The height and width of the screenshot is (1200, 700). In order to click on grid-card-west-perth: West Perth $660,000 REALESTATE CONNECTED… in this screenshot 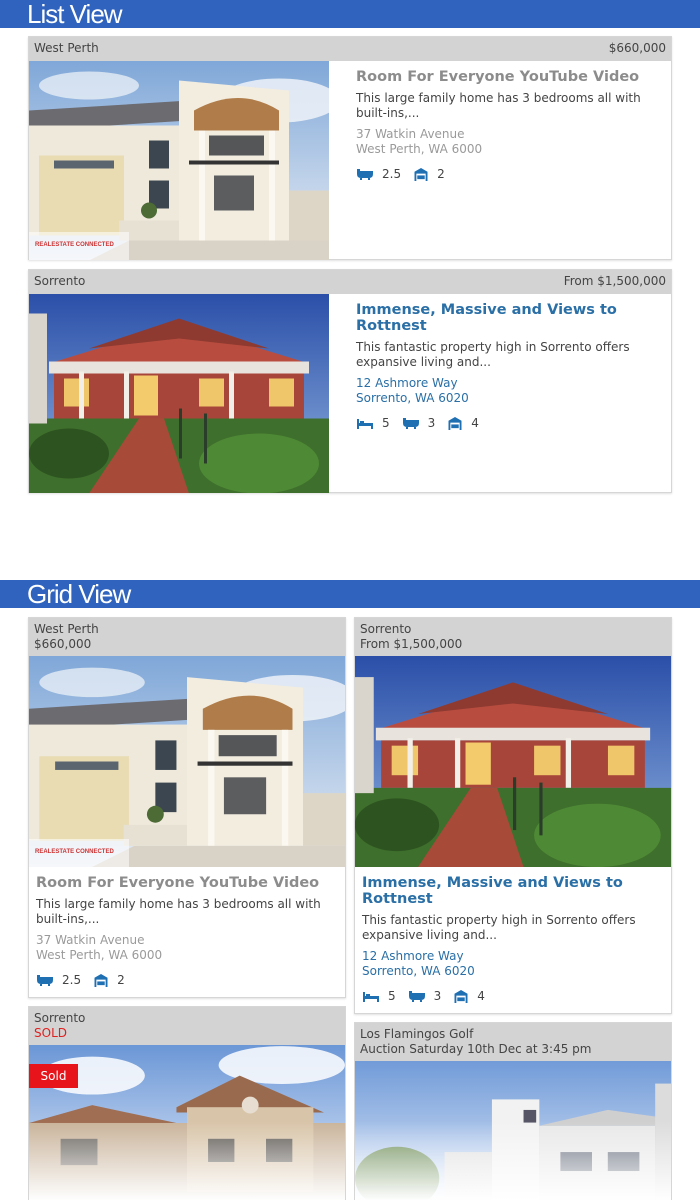, I will do `click(187, 807)`.